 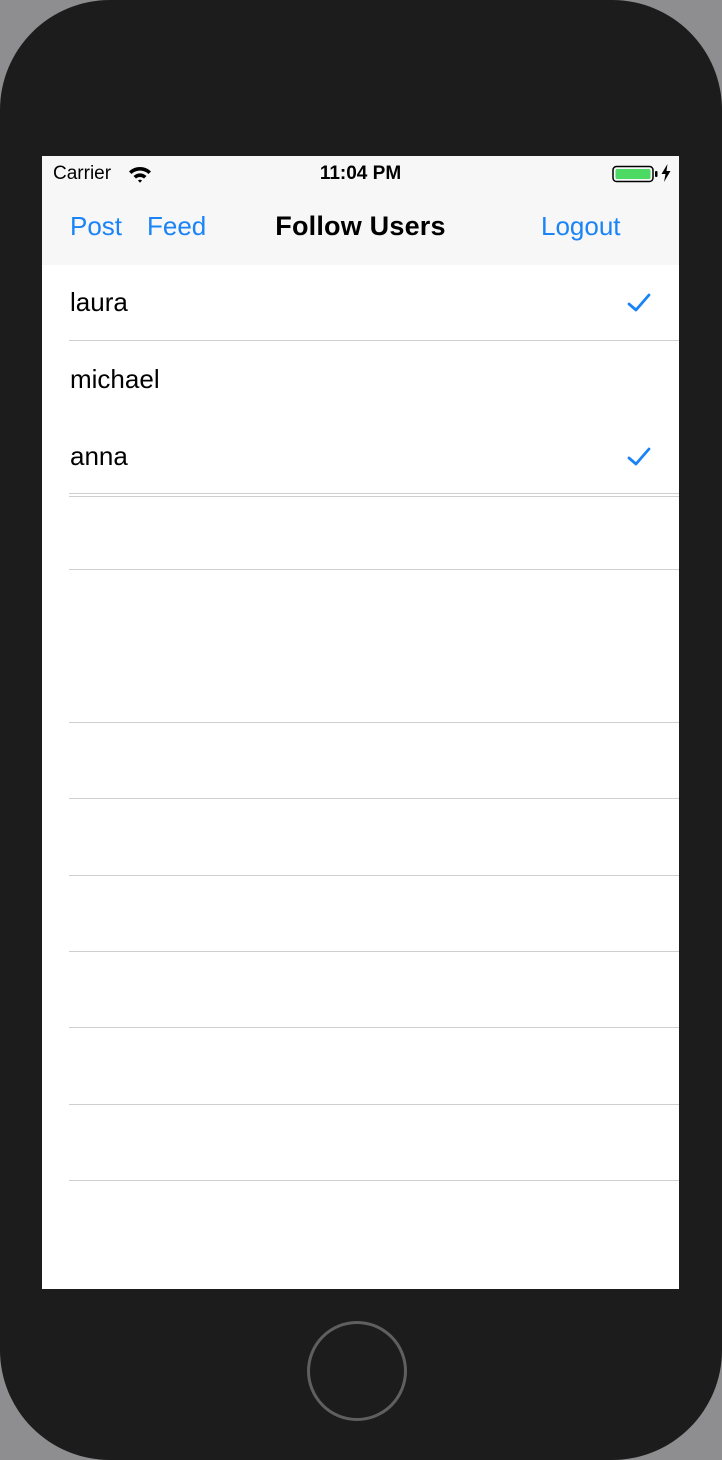 I want to click on status-bar: Carrier 11:04 PM, so click(x=360, y=174).